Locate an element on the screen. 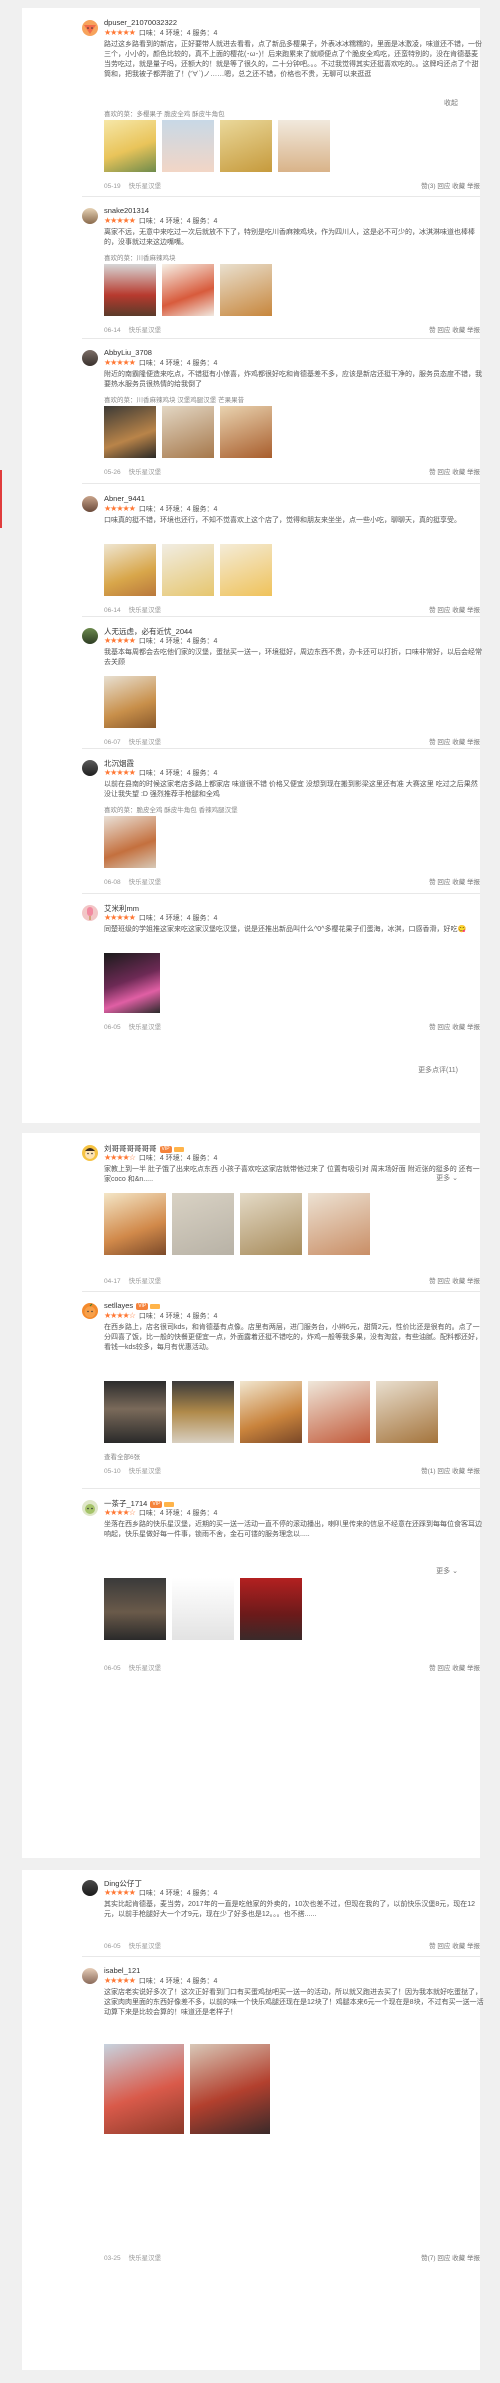  review-date: 06-05 is located at coordinates (112, 1668).